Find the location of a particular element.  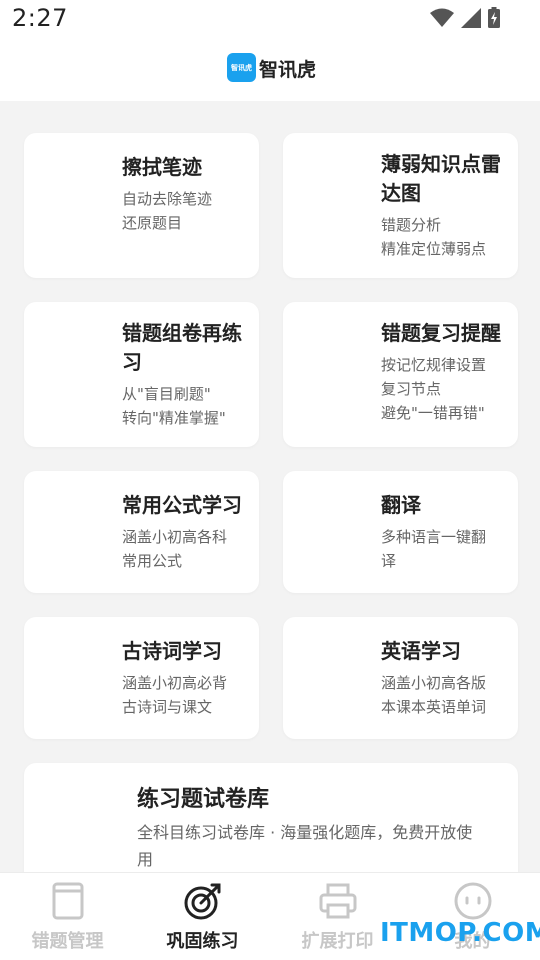

card-poetry-study: 古诗词学习 涵盖小初高必背 古诗词与课文 is located at coordinates (141, 678).